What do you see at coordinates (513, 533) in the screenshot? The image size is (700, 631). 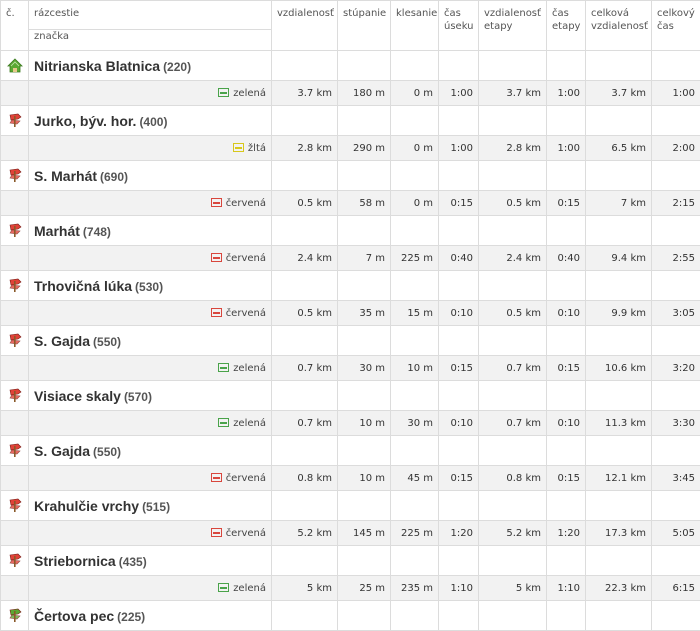 I see `stage-distance: 5.2 km` at bounding box center [513, 533].